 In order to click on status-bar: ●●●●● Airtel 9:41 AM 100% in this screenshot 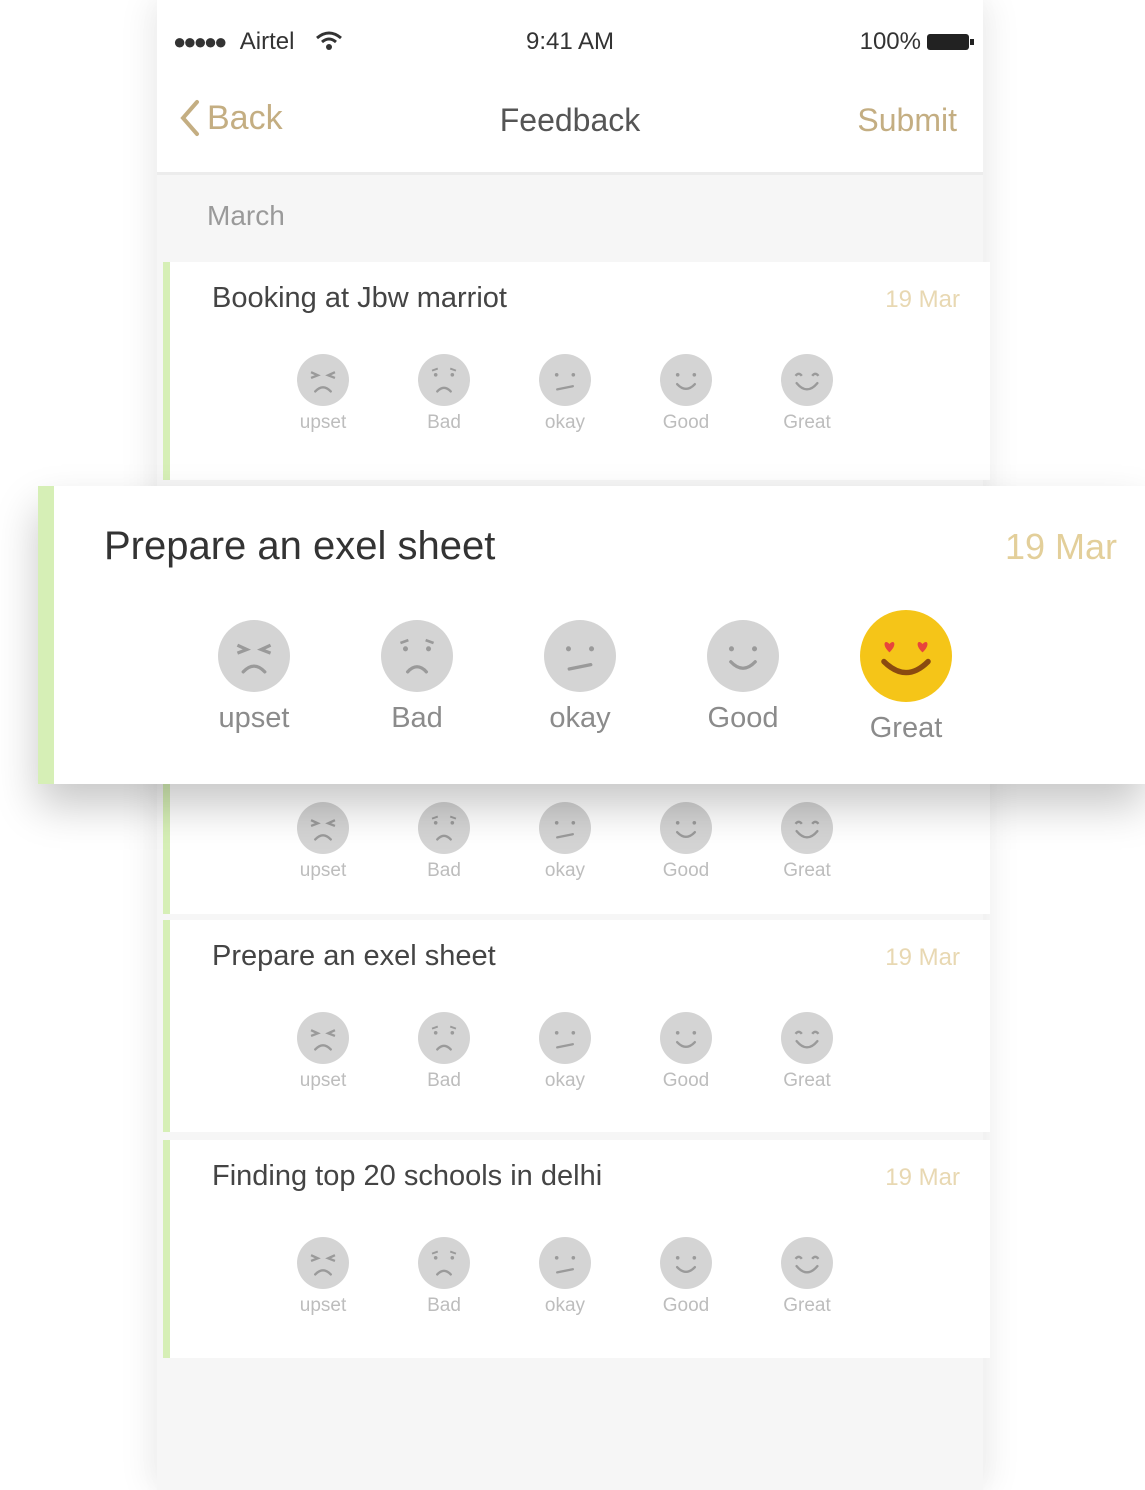, I will do `click(570, 40)`.